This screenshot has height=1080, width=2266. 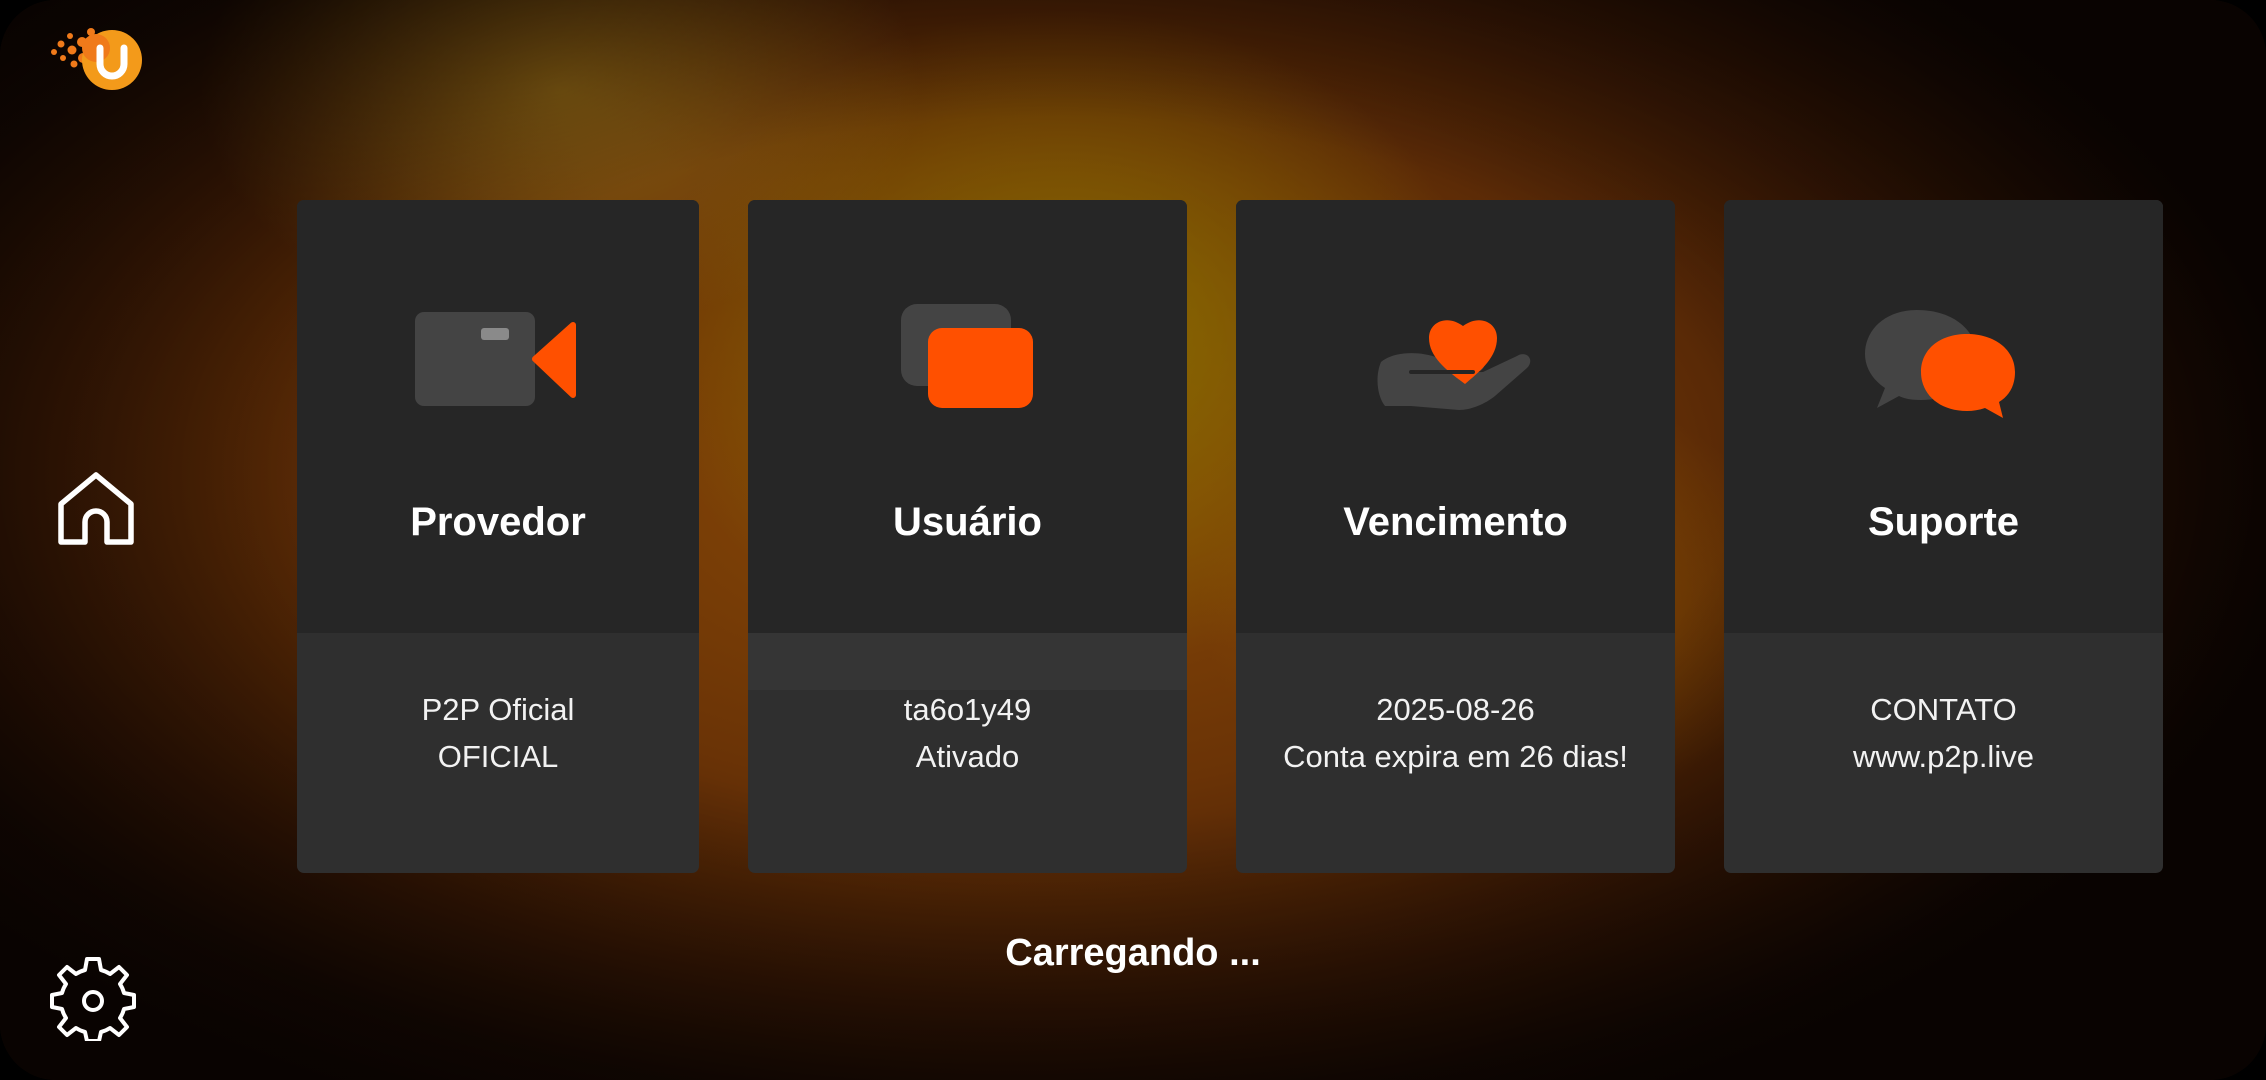 What do you see at coordinates (96, 59) in the screenshot?
I see `brand-logo-icon` at bounding box center [96, 59].